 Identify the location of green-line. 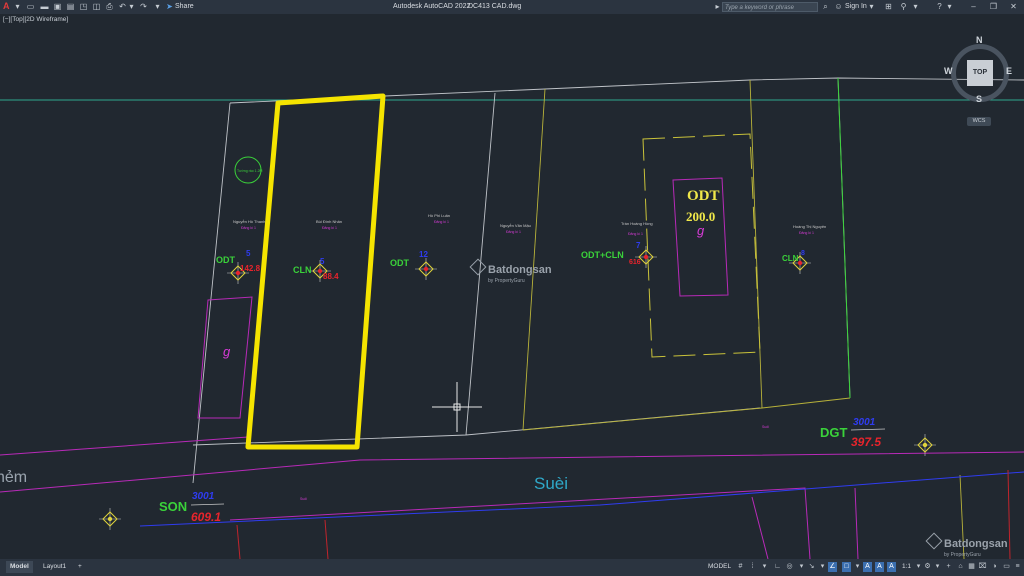
(844, 238).